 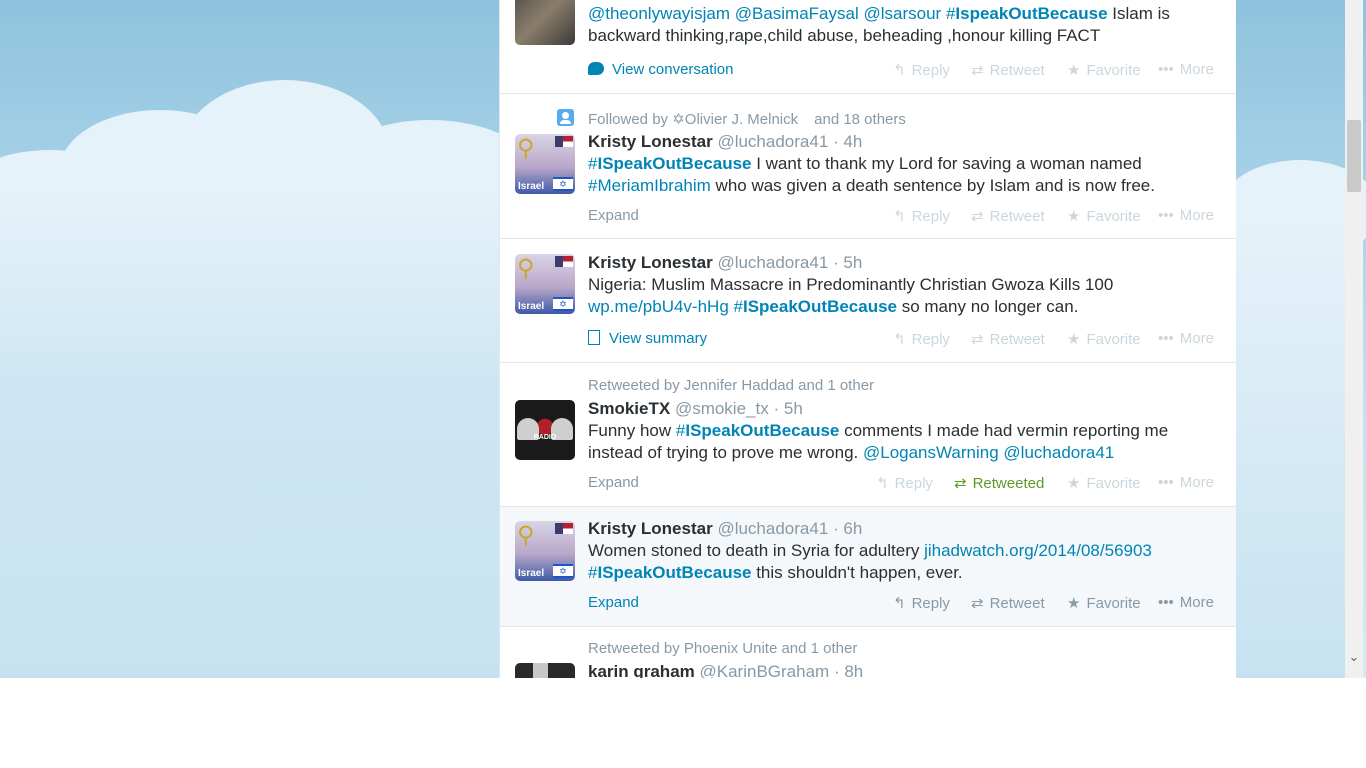 What do you see at coordinates (1058, 452) in the screenshot?
I see `text-link: @luchadora41` at bounding box center [1058, 452].